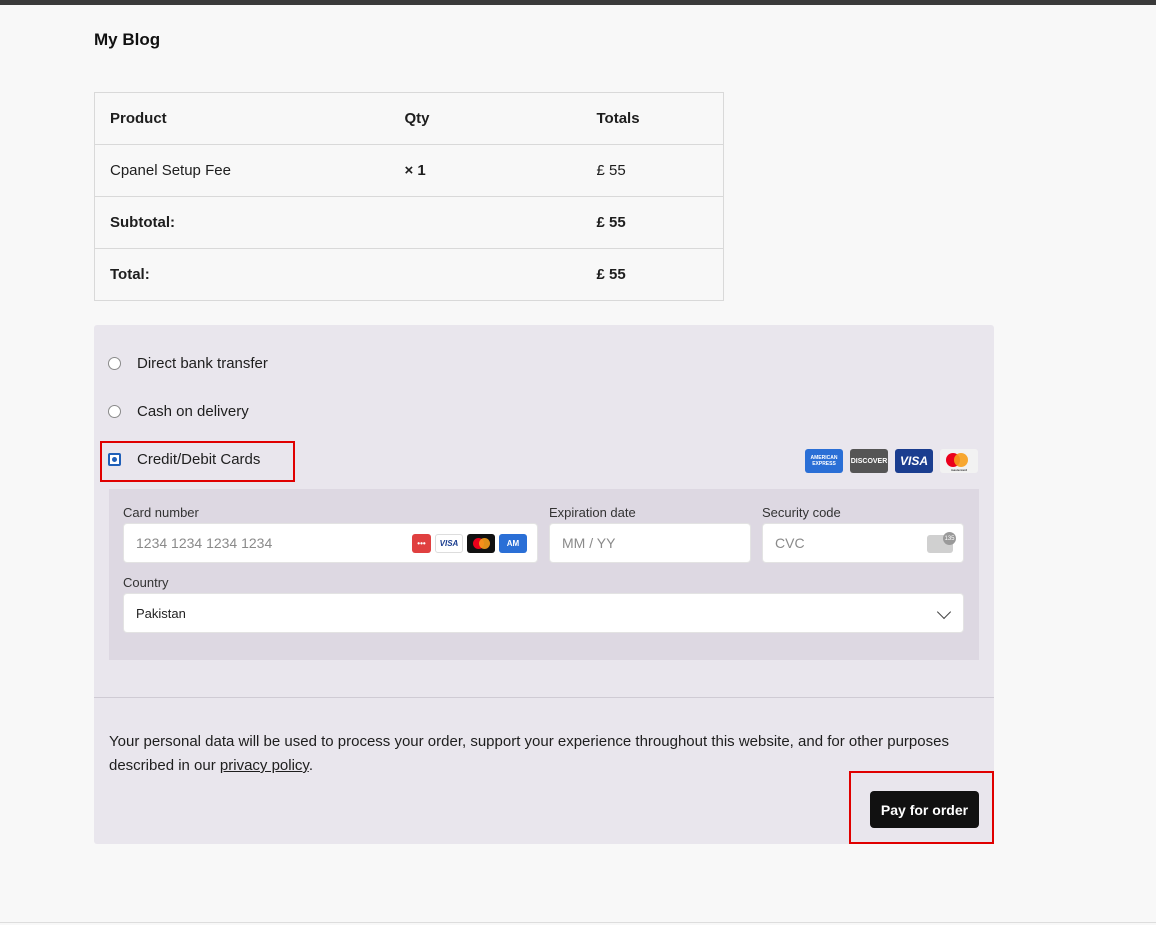 The image size is (1156, 925). What do you see at coordinates (824, 461) in the screenshot?
I see `amex-icon: AMERICAN EXPRESS` at bounding box center [824, 461].